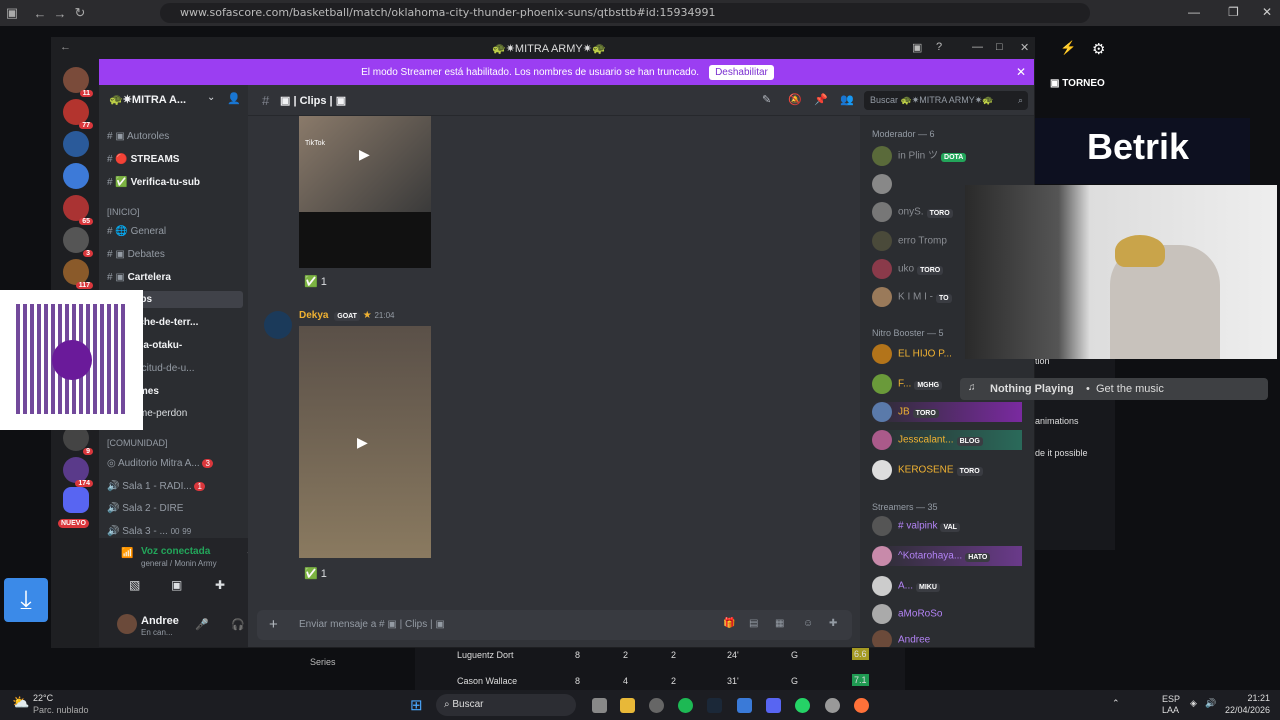 This screenshot has height=720, width=1280. What do you see at coordinates (821, 99) in the screenshot?
I see `pin-icon: 📌` at bounding box center [821, 99].